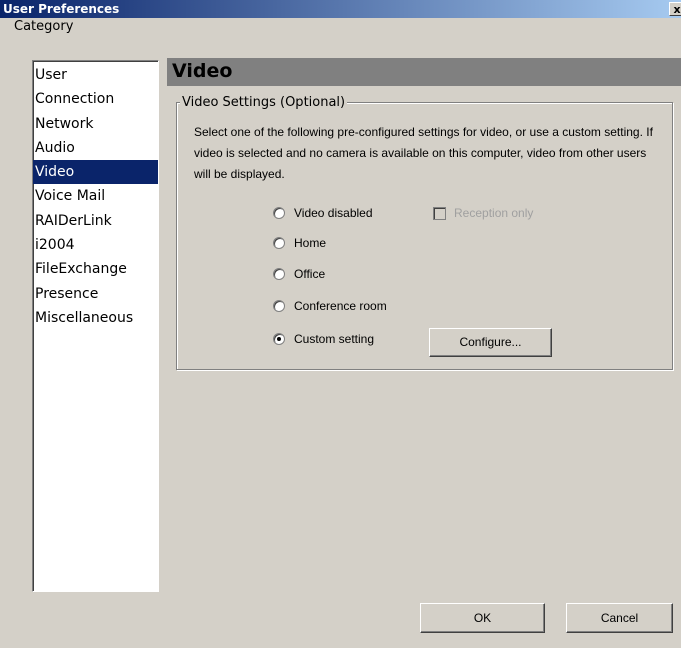 This screenshot has height=648, width=681. I want to click on group-title: Video Settings (Optional), so click(264, 102).